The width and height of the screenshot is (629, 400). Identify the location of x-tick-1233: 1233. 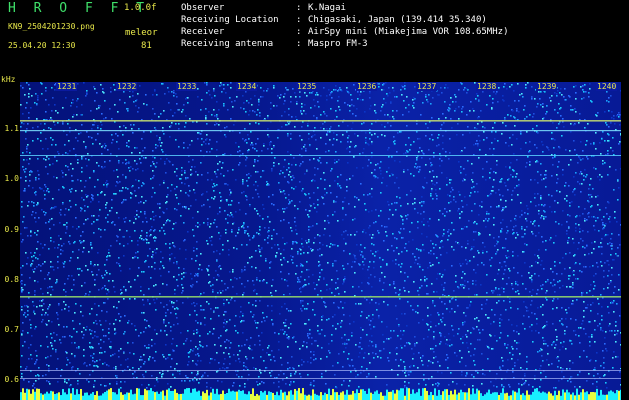
(187, 86).